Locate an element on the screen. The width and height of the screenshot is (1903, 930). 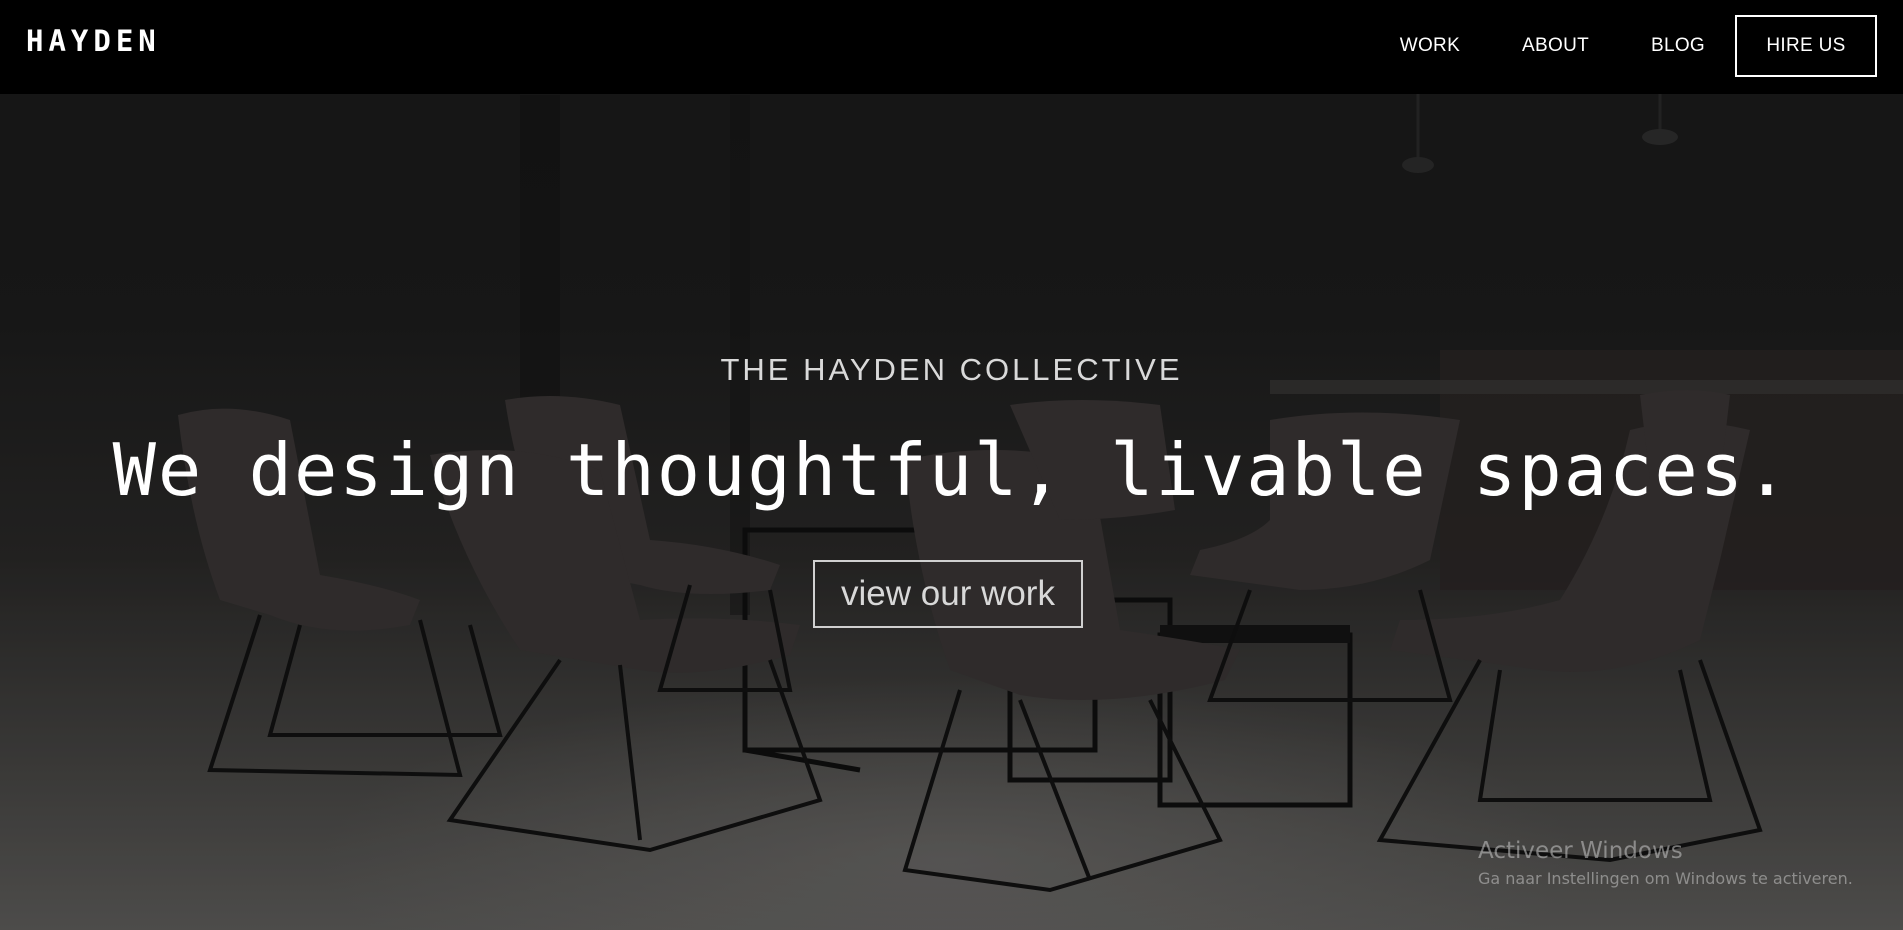
hero-eyebrow: THE HAYDEN COLLECTIVE is located at coordinates (951, 369).